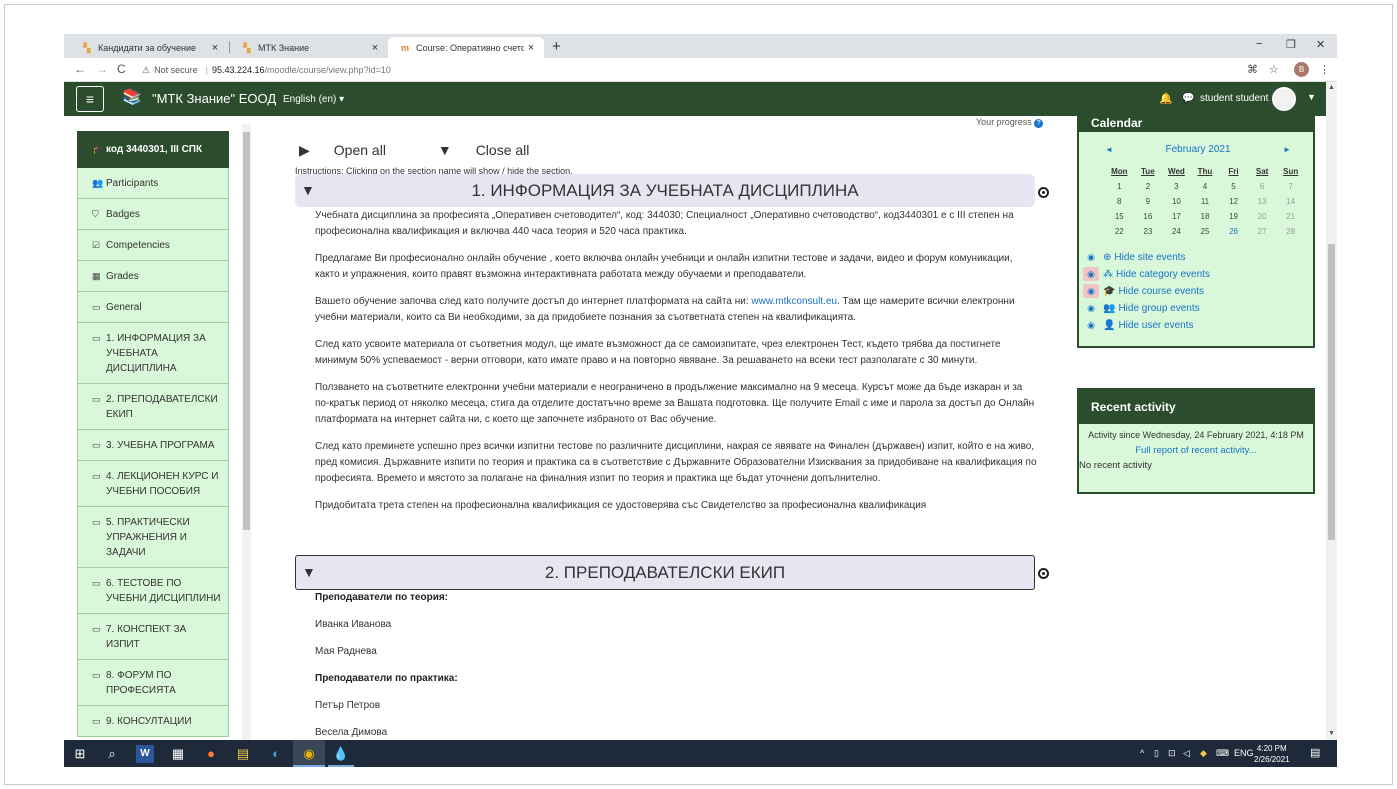  I want to click on close-all-button: ▼ Close all, so click(496, 150).